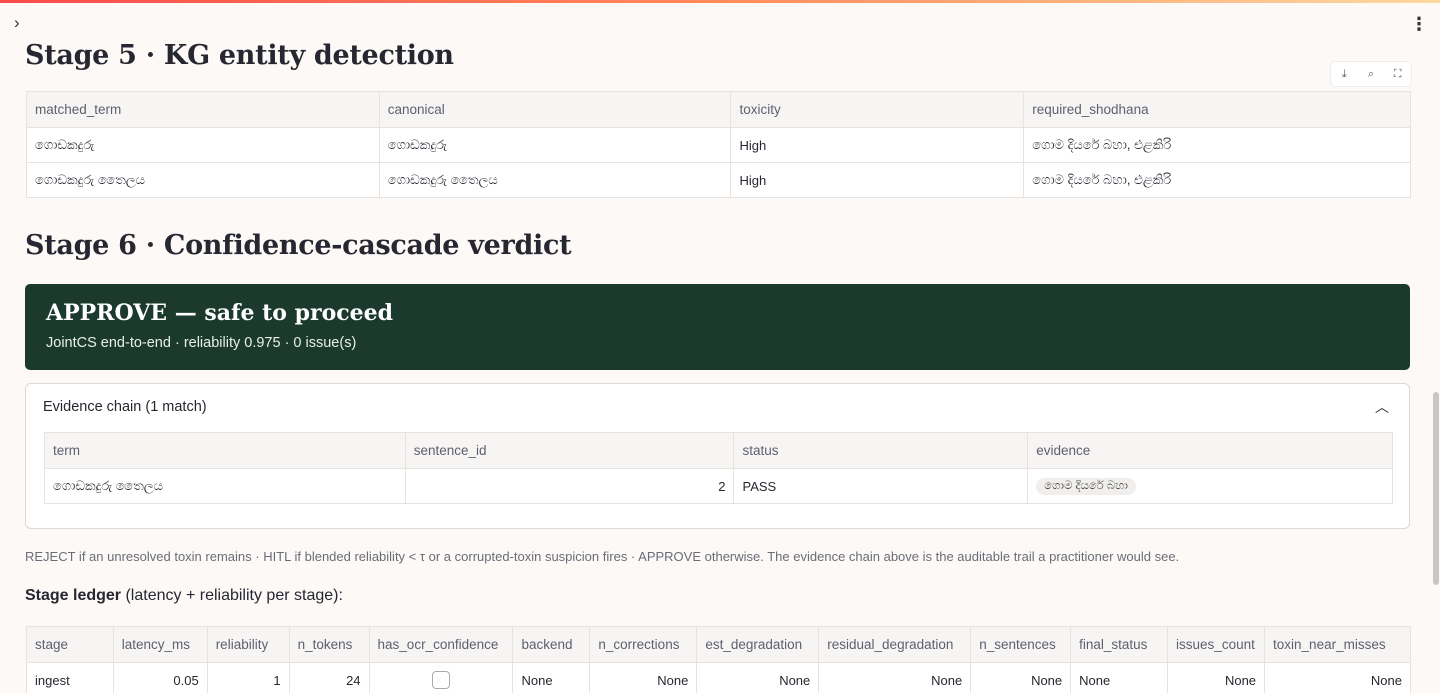  Describe the element at coordinates (1216, 644) in the screenshot. I see `column-header: issues_count` at that location.